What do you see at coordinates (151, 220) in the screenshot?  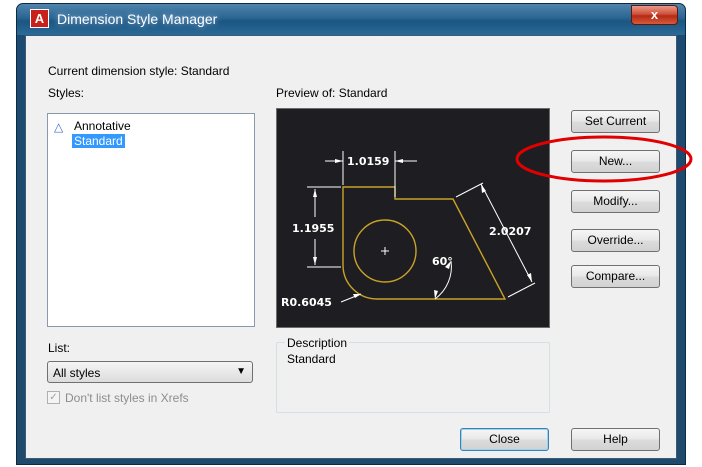 I see `styles-listbox: △ Annotative Standard` at bounding box center [151, 220].